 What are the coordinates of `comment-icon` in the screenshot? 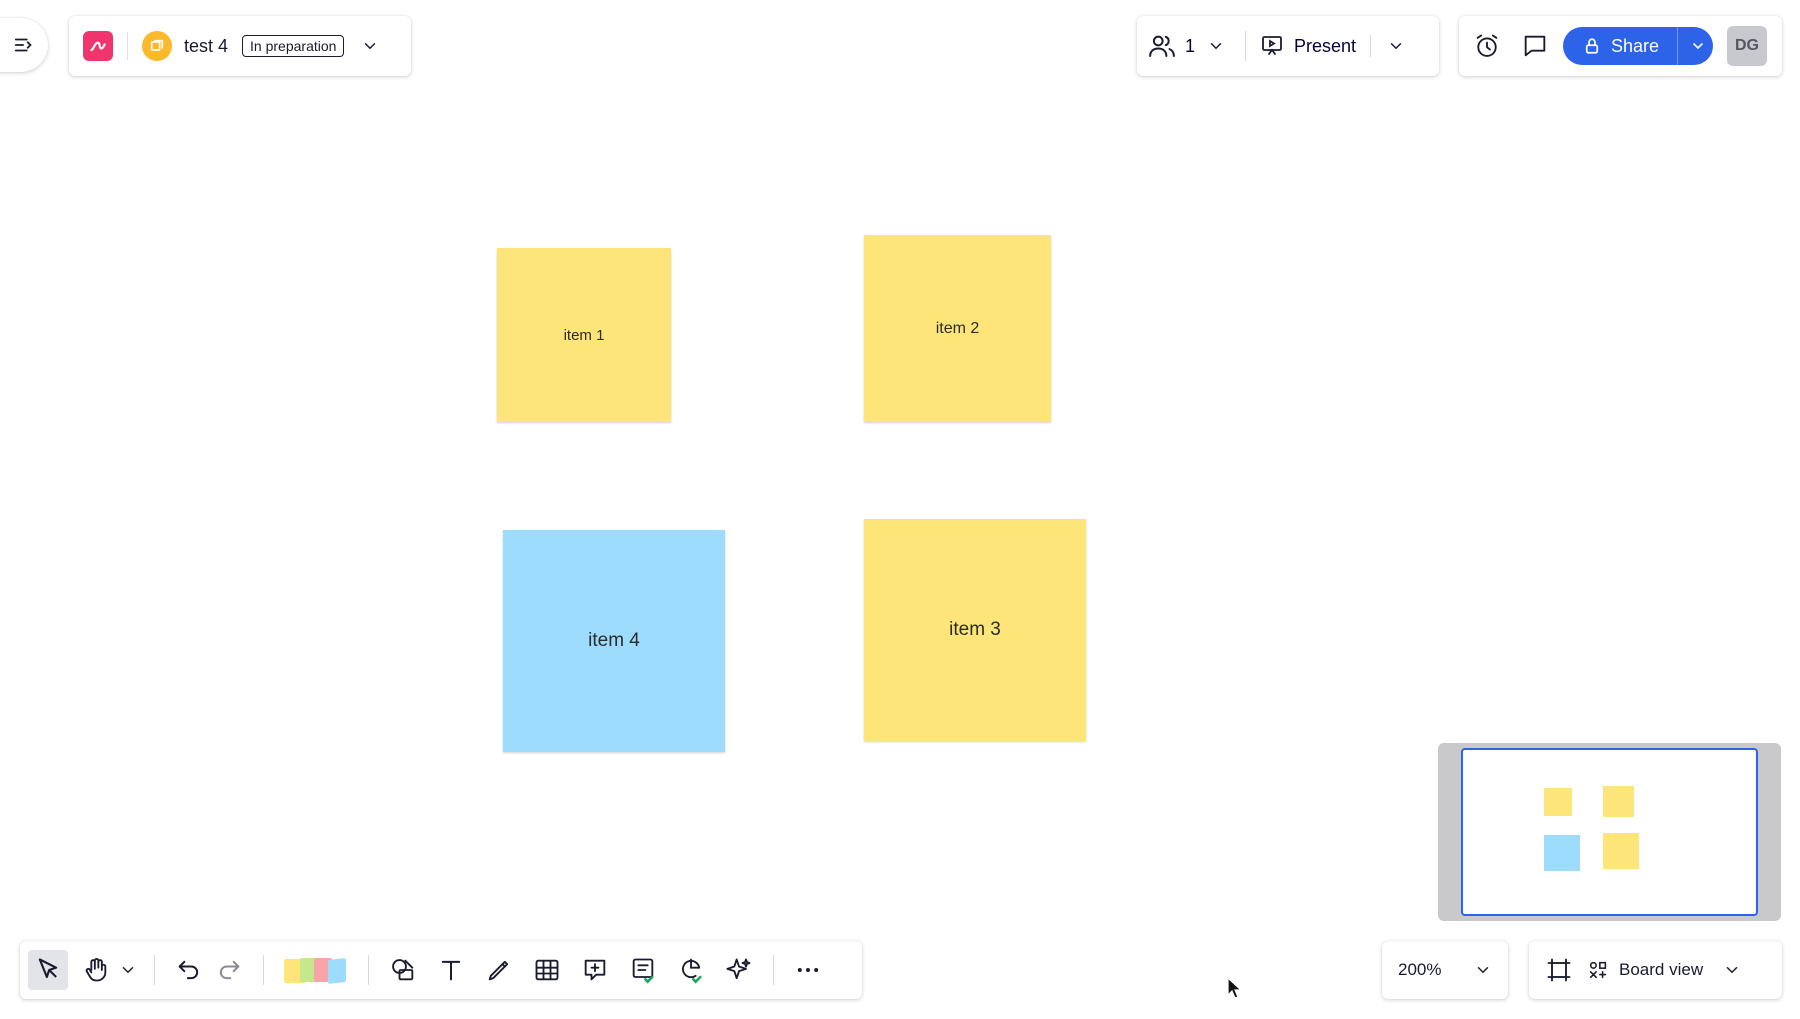 It's located at (1535, 46).